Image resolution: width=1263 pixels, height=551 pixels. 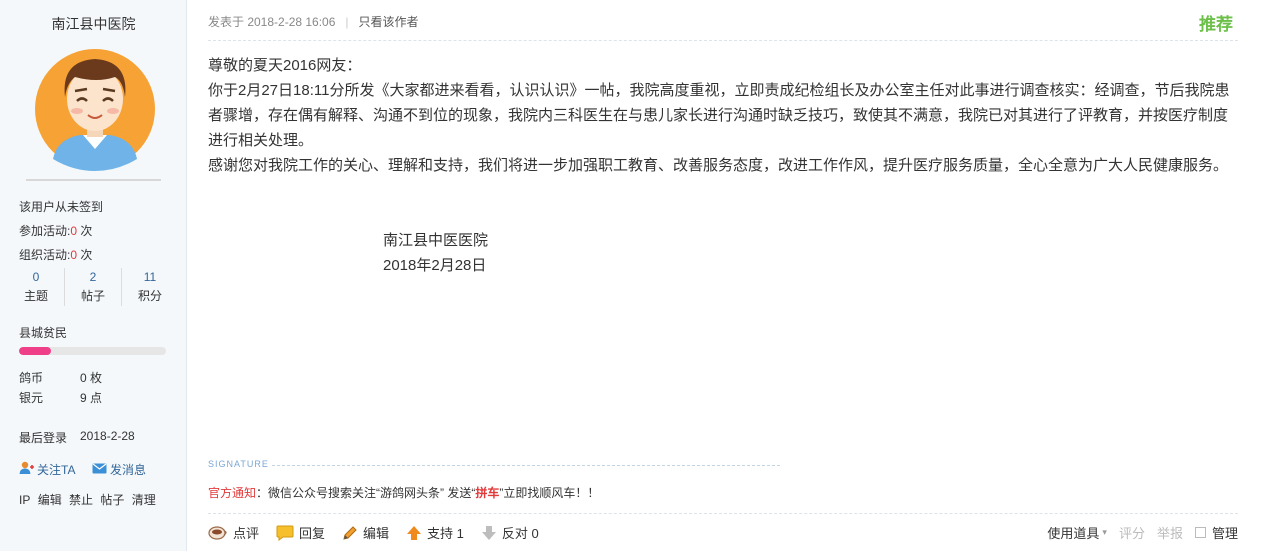 What do you see at coordinates (119, 469) in the screenshot?
I see `send-message-button: 发消息` at bounding box center [119, 469].